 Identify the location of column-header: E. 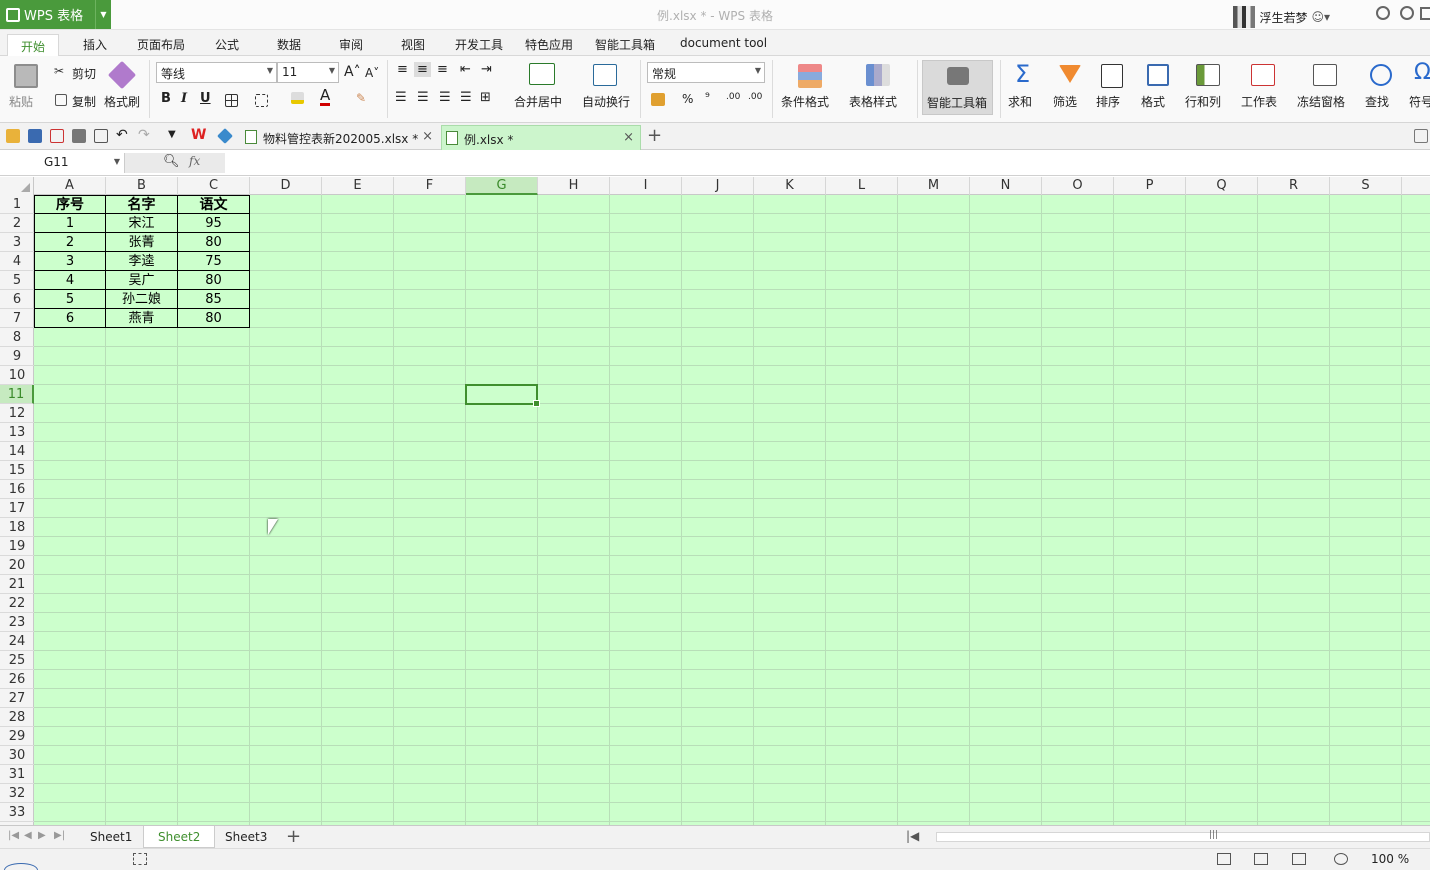
(358, 186).